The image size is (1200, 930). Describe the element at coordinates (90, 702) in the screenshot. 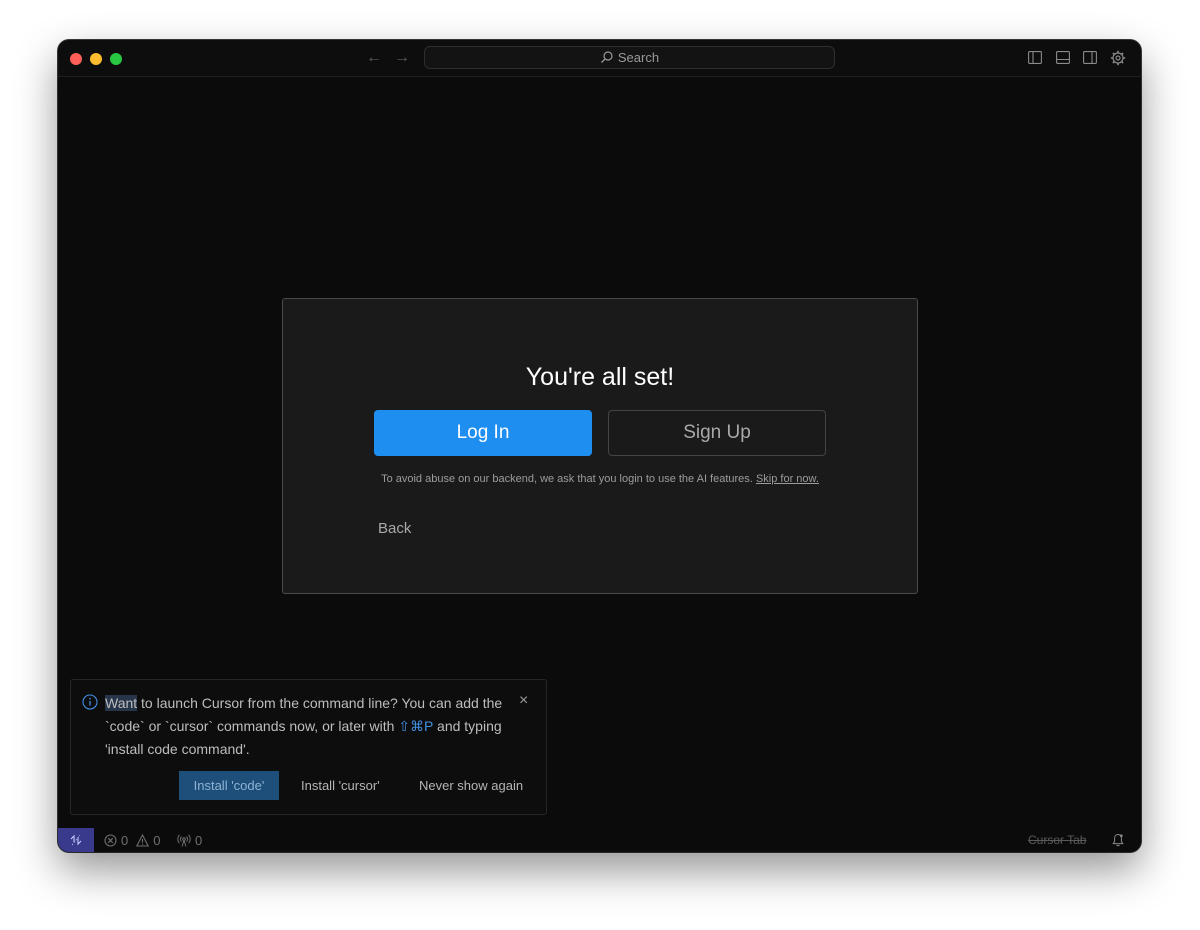

I see `info-icon` at that location.